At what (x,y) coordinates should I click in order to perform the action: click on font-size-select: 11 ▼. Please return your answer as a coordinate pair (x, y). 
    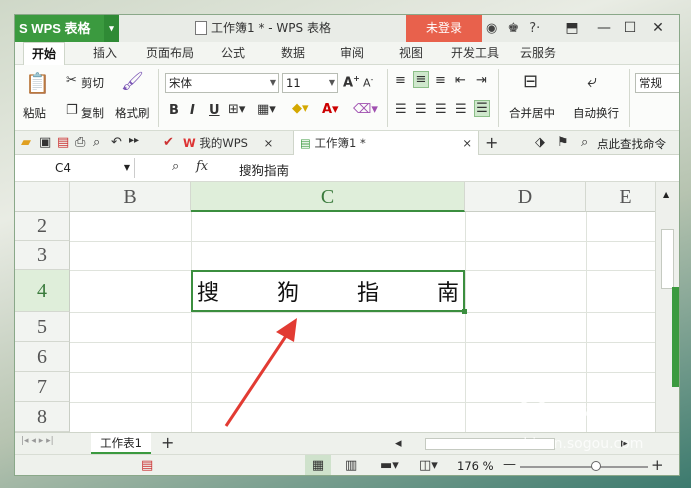
    Looking at the image, I should click on (310, 83).